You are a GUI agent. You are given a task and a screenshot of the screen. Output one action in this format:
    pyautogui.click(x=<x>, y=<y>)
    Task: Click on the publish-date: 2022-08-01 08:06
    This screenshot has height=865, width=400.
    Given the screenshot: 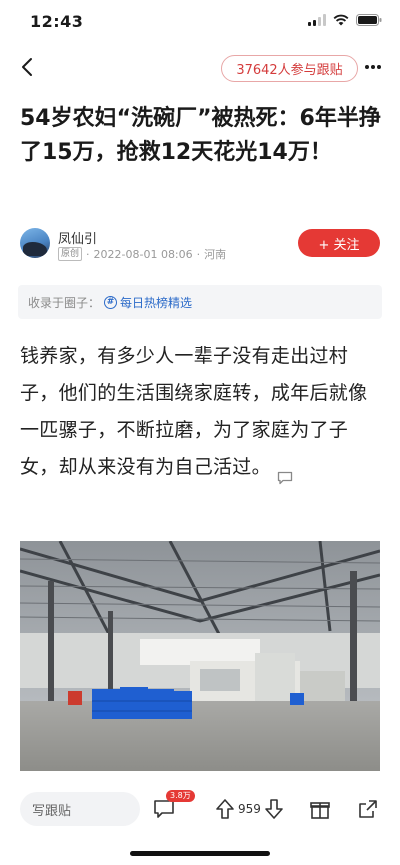 What is the action you would take?
    pyautogui.click(x=143, y=254)
    